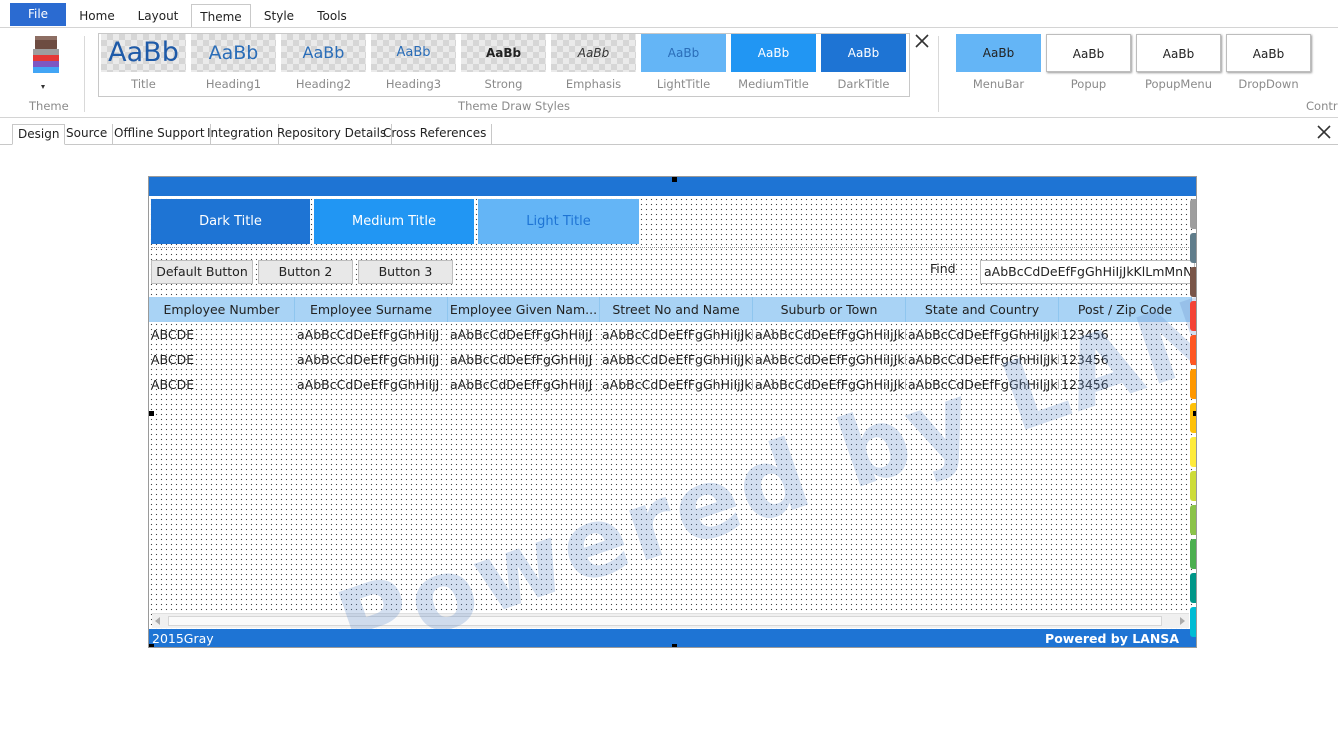 The width and height of the screenshot is (1338, 730). Describe the element at coordinates (669, 14) in the screenshot. I see `ribbon-tab-bar: File Home Layout Theme Style Tools` at that location.